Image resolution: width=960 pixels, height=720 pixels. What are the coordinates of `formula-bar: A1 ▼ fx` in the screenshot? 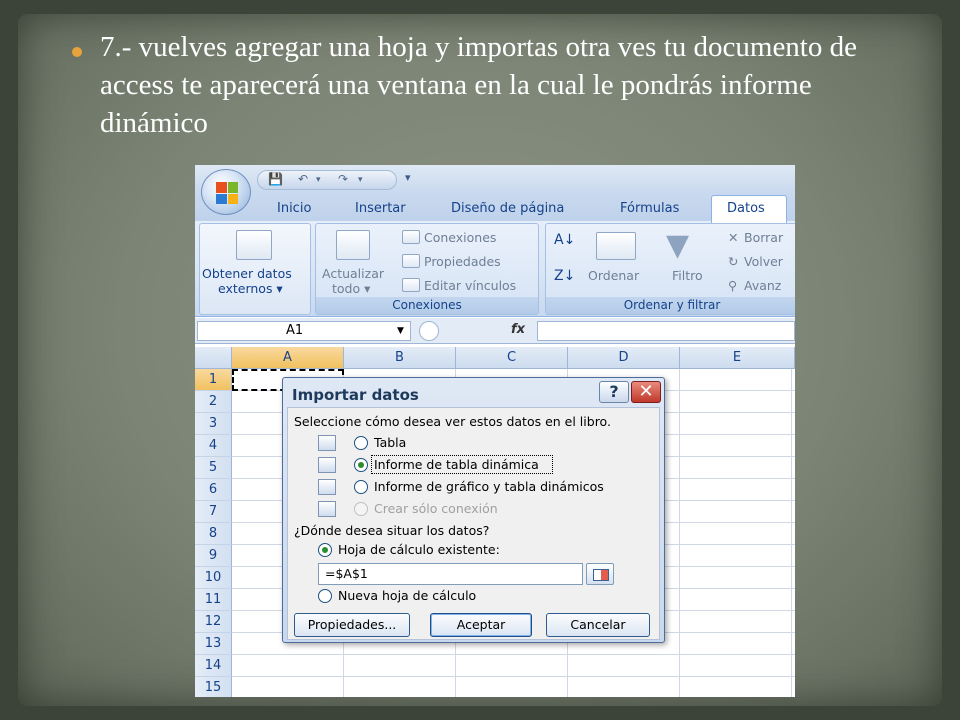 It's located at (495, 331).